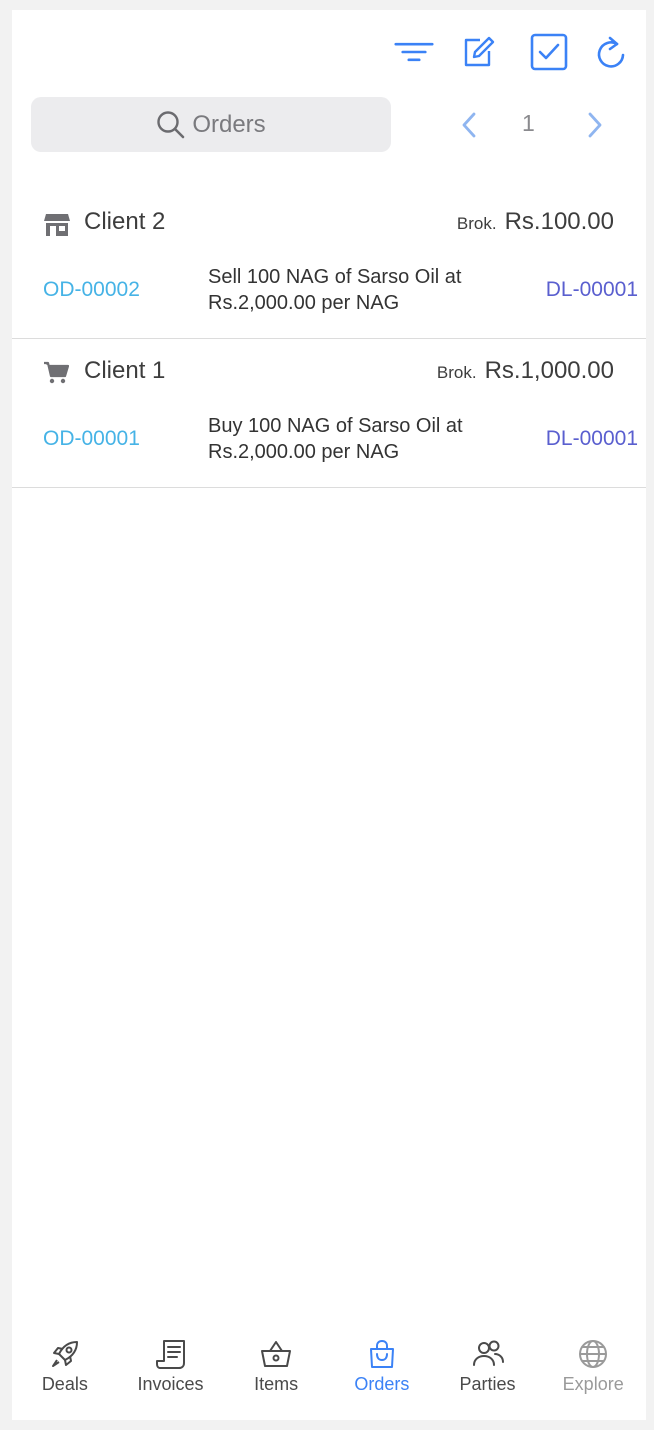  I want to click on nav-label: Parties, so click(487, 1384).